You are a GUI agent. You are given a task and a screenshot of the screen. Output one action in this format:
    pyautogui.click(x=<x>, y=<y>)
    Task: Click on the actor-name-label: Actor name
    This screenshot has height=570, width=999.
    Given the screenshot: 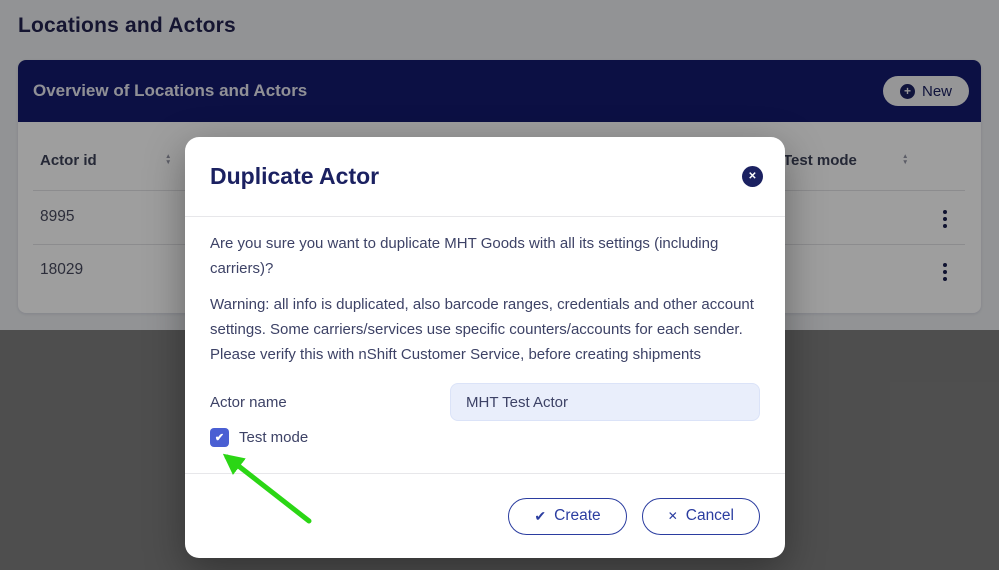 What is the action you would take?
    pyautogui.click(x=248, y=402)
    